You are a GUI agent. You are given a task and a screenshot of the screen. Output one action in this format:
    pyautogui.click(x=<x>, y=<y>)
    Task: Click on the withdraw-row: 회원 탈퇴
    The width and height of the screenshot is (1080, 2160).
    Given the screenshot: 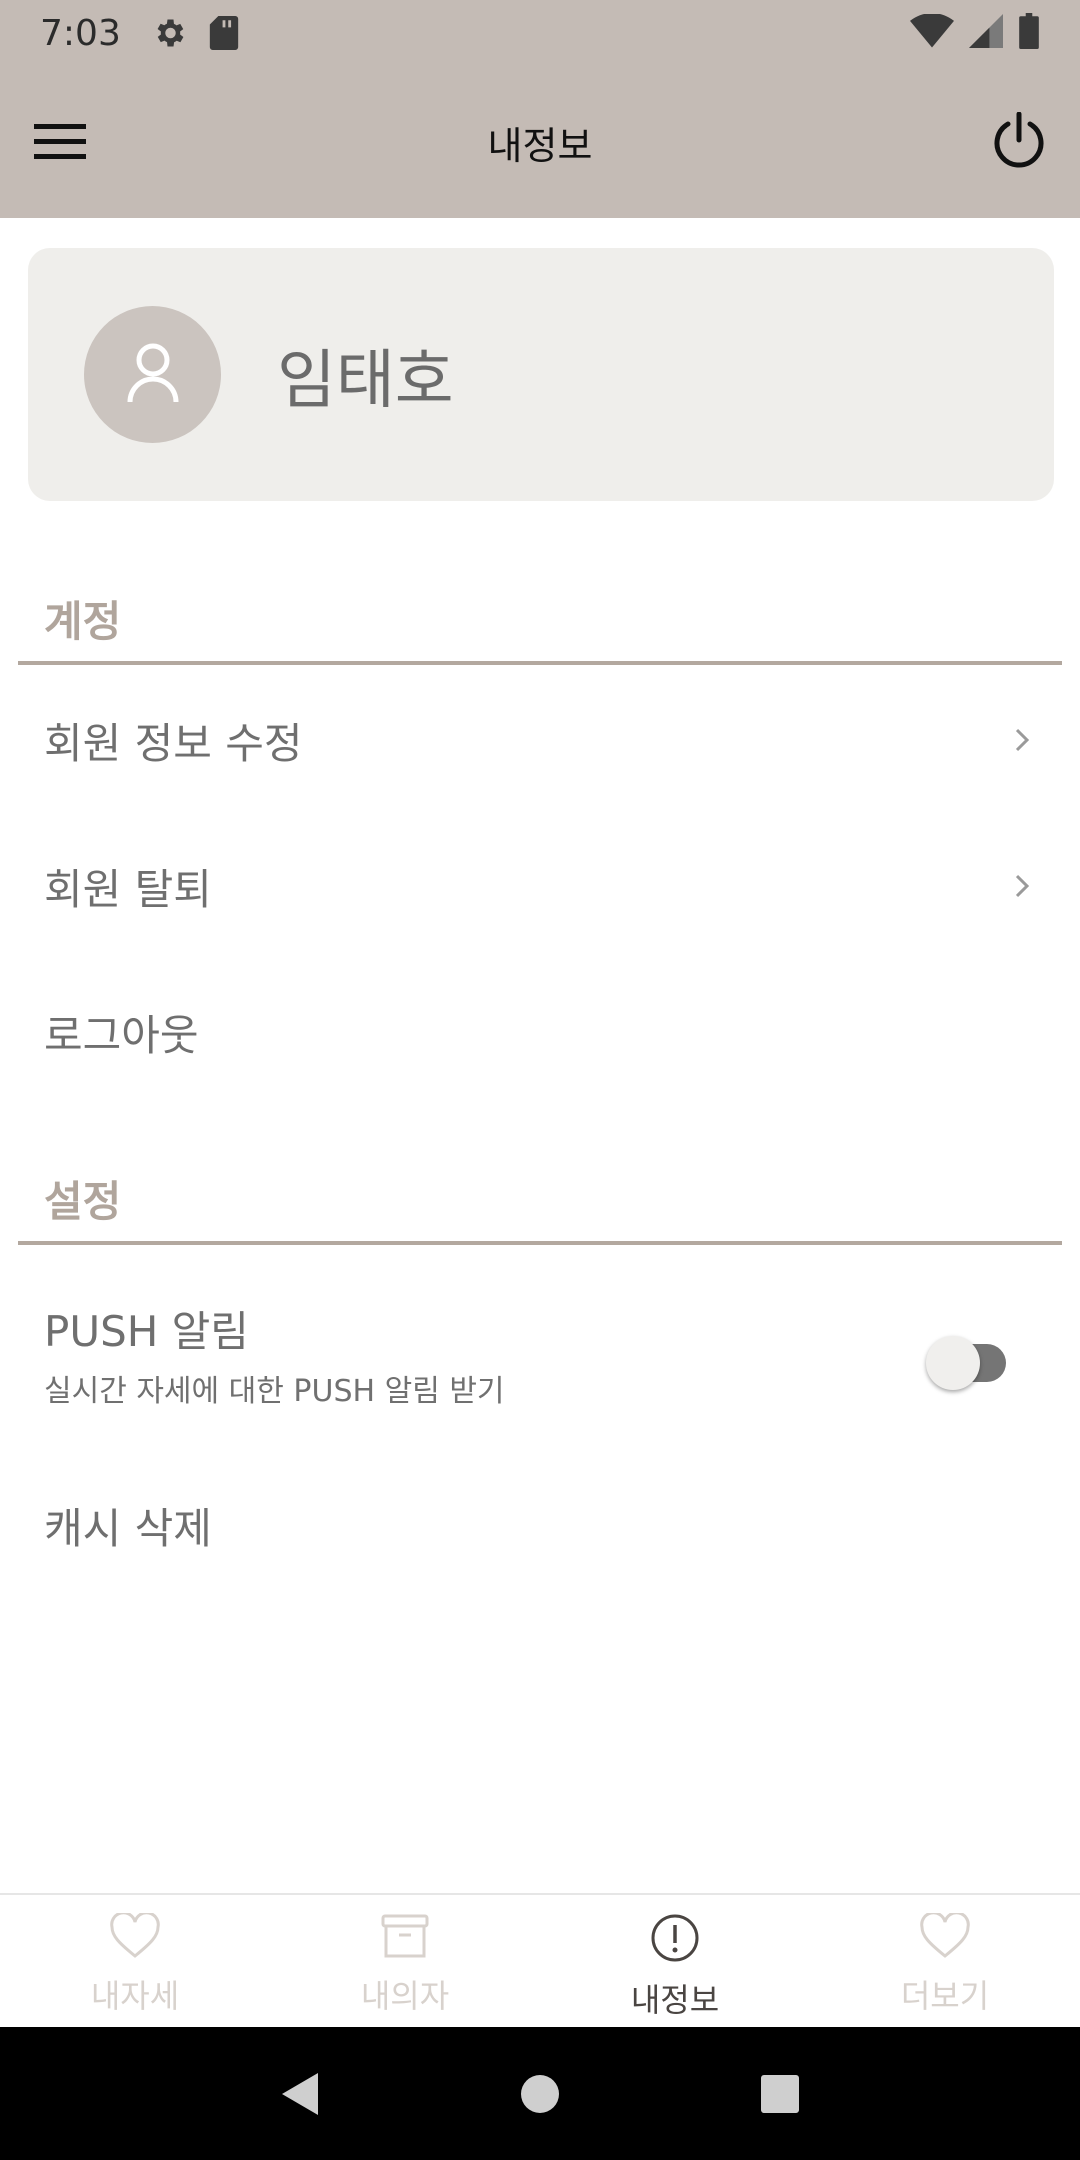 What is the action you would take?
    pyautogui.click(x=540, y=886)
    